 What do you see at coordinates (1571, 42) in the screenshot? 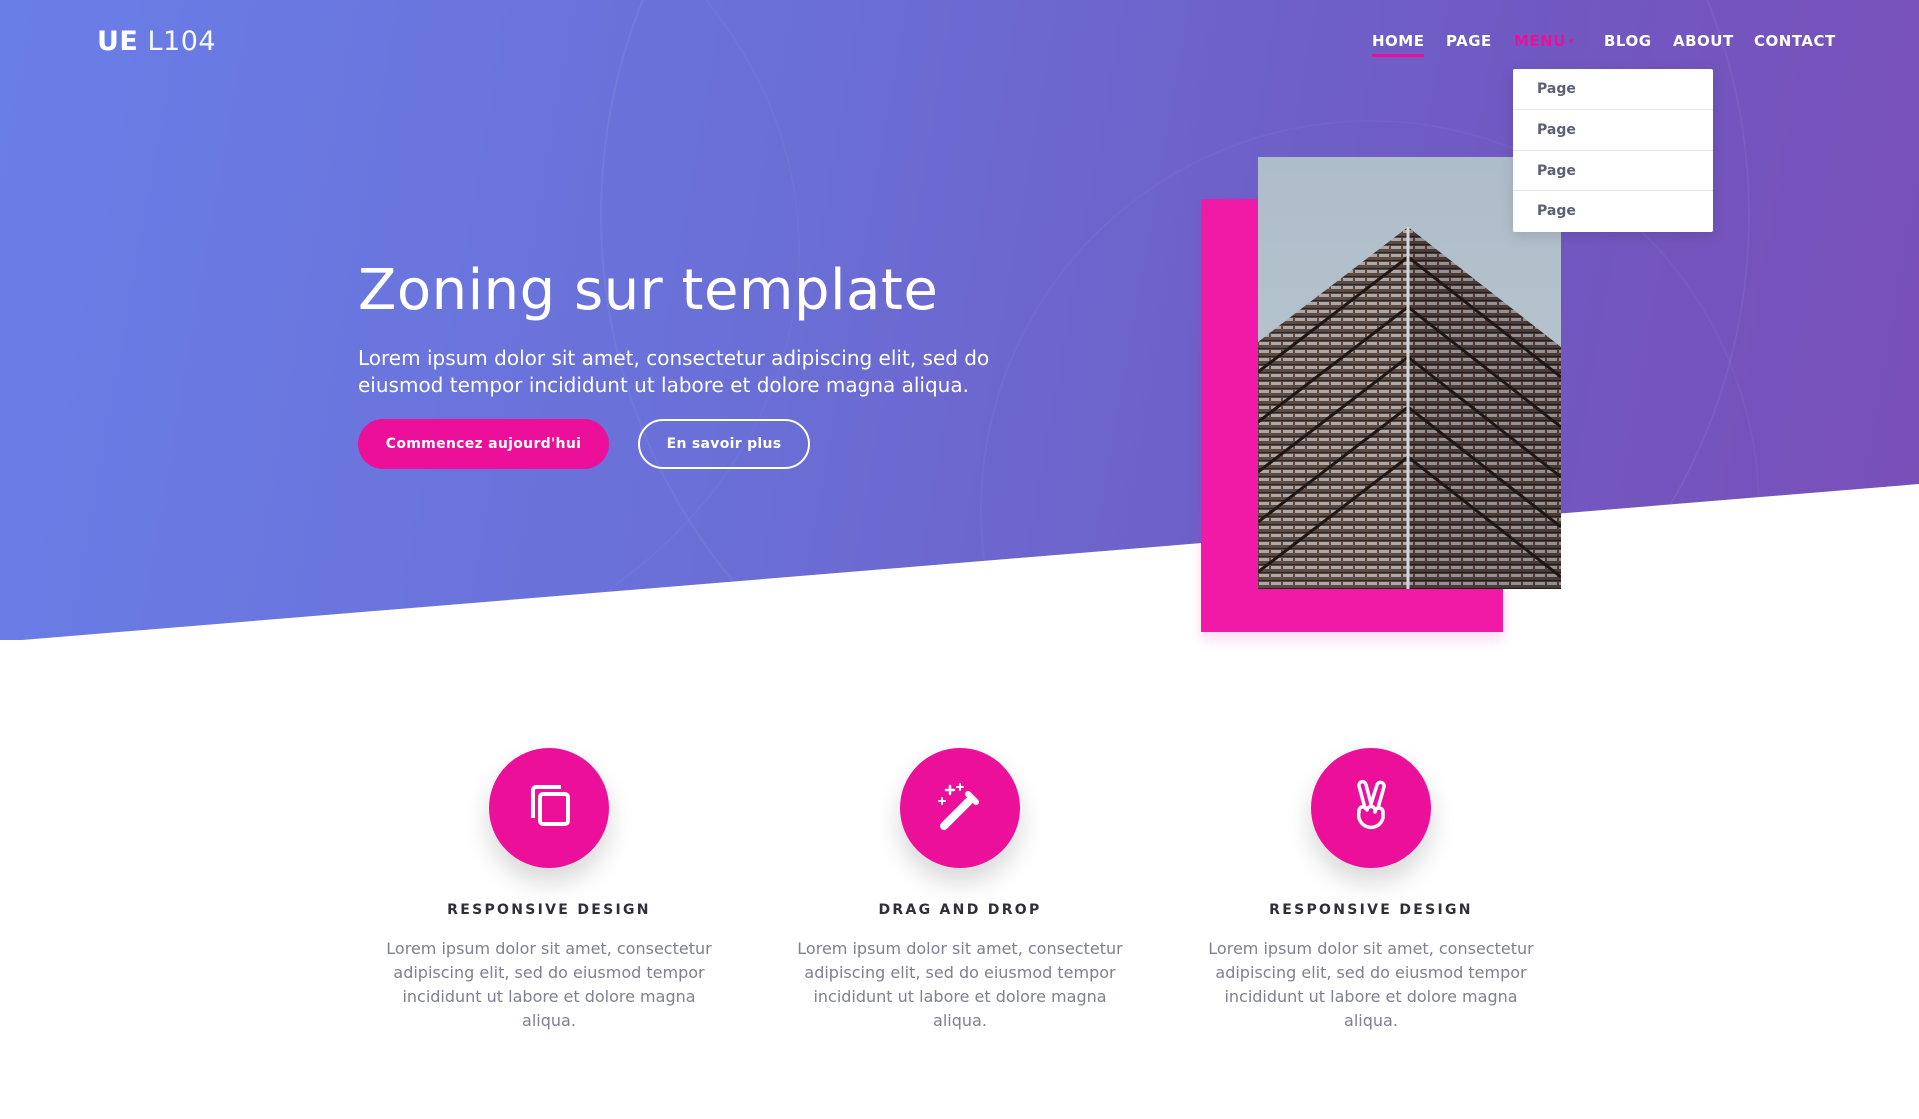
I see `caret-down-icon: ▾` at bounding box center [1571, 42].